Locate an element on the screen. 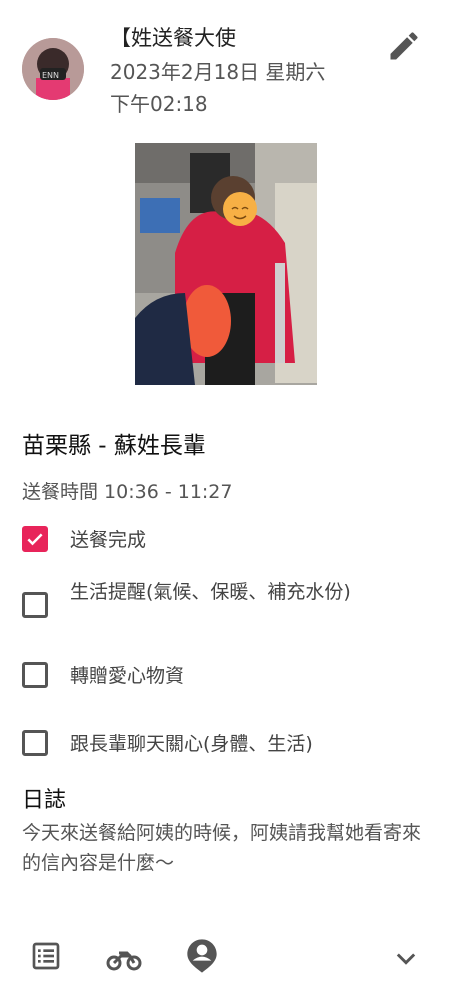 The width and height of the screenshot is (451, 990). avatar: ENN is located at coordinates (53, 69).